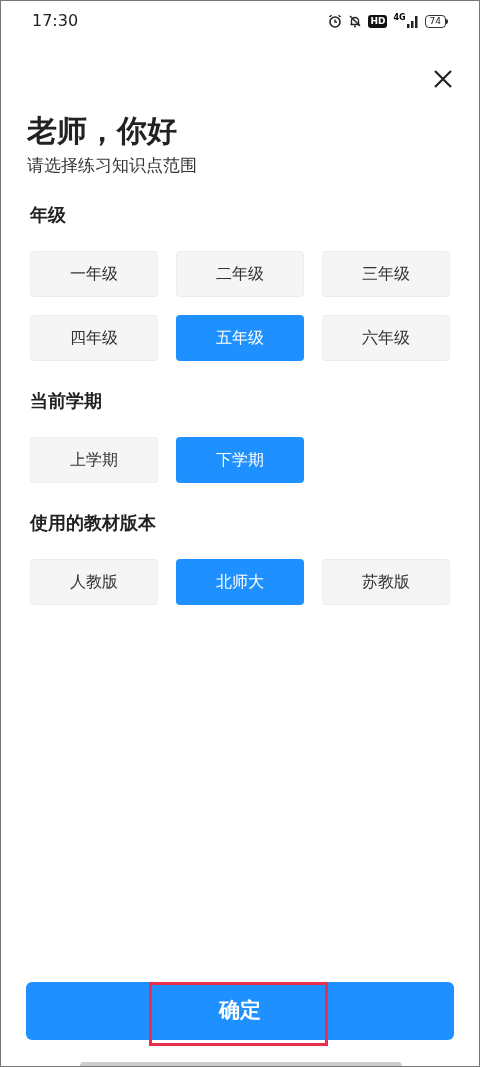 Image resolution: width=480 pixels, height=1067 pixels. I want to click on alarm-icon, so click(335, 21).